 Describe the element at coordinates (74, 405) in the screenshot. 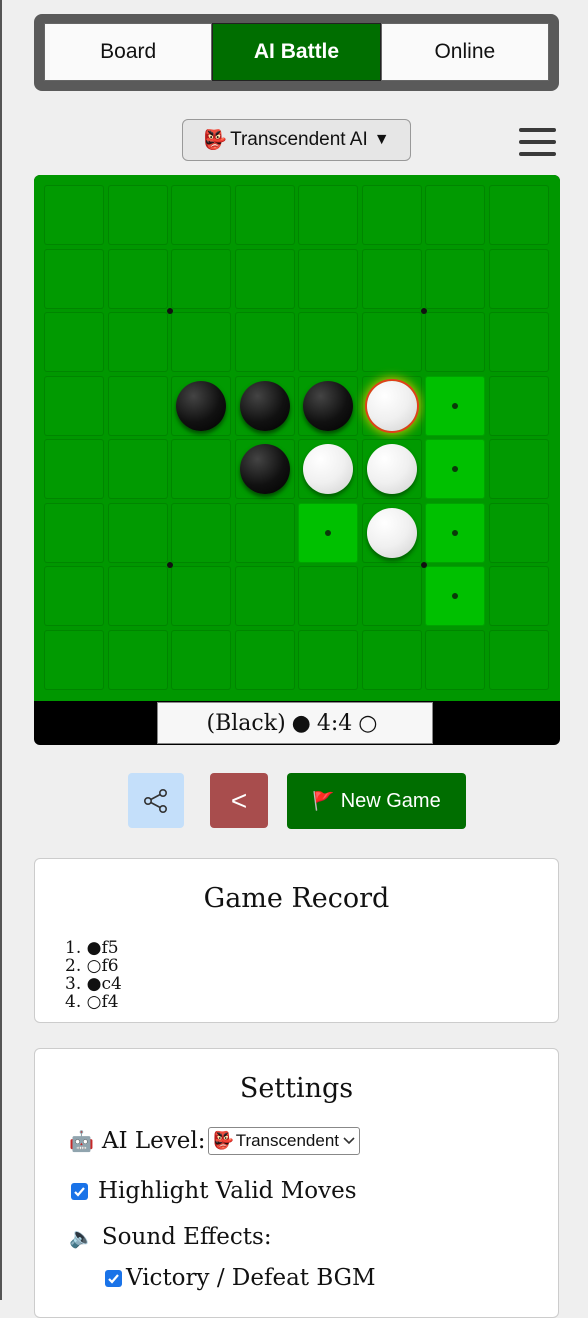

I see `board-cell-a4` at that location.